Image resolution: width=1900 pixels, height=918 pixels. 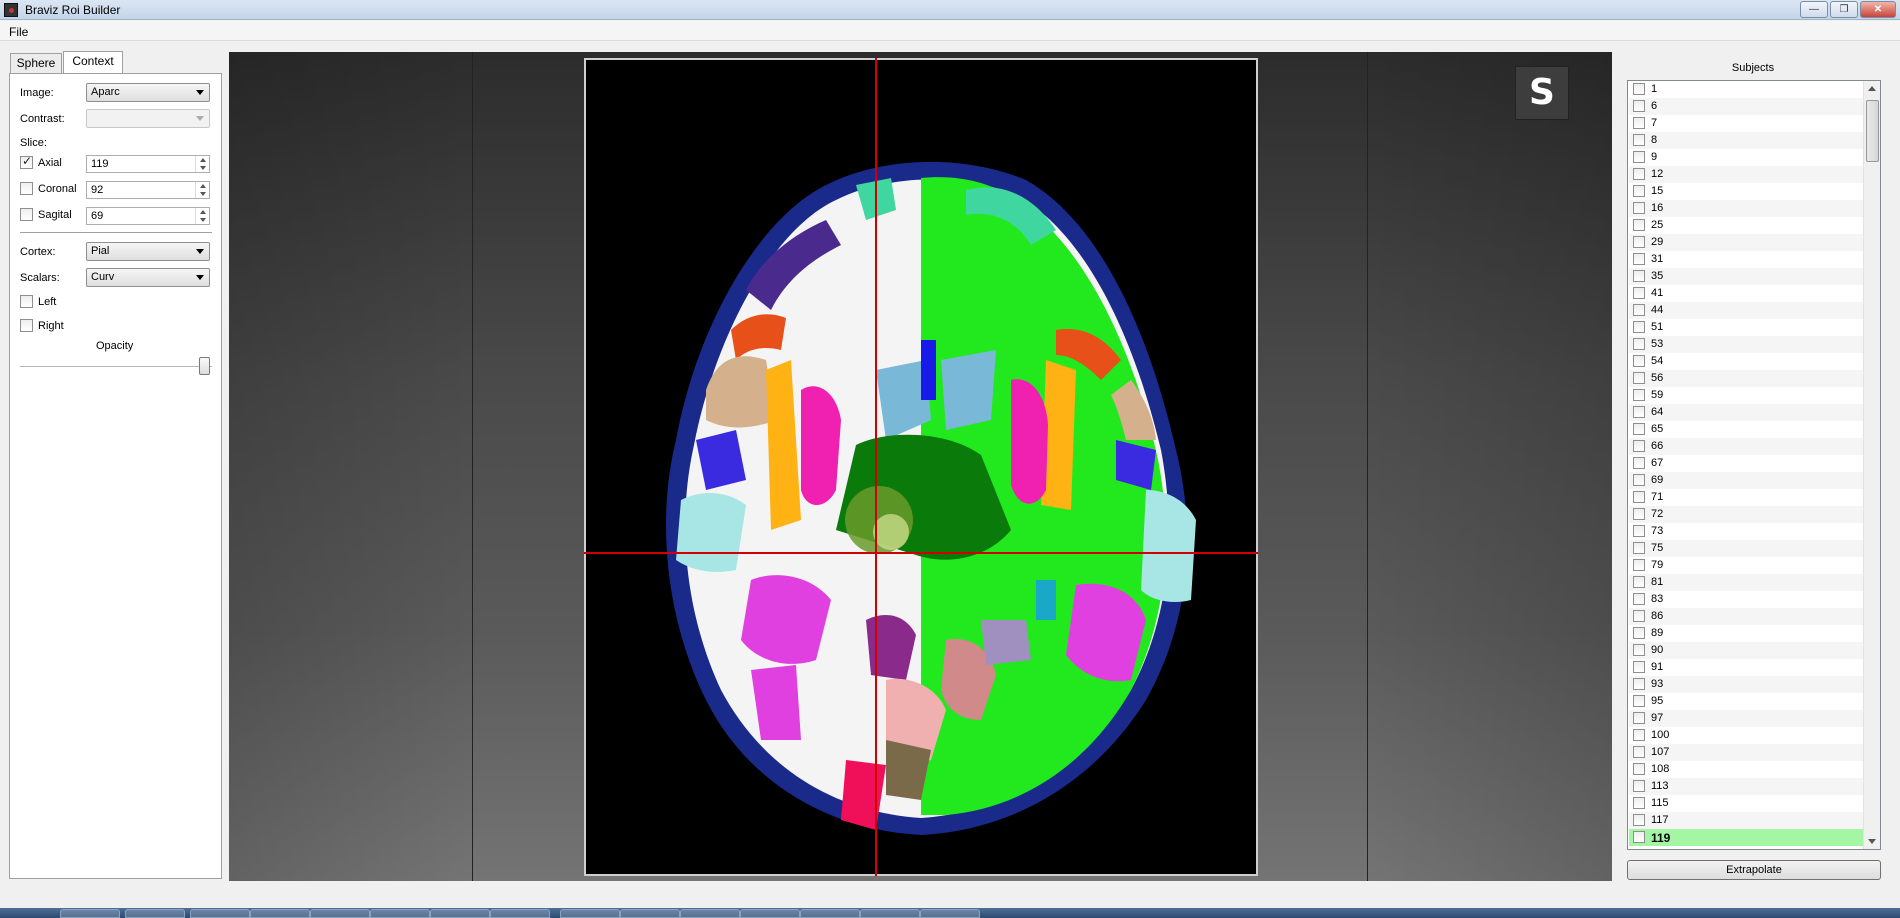 I want to click on subject-row: 69, so click(x=1746, y=480).